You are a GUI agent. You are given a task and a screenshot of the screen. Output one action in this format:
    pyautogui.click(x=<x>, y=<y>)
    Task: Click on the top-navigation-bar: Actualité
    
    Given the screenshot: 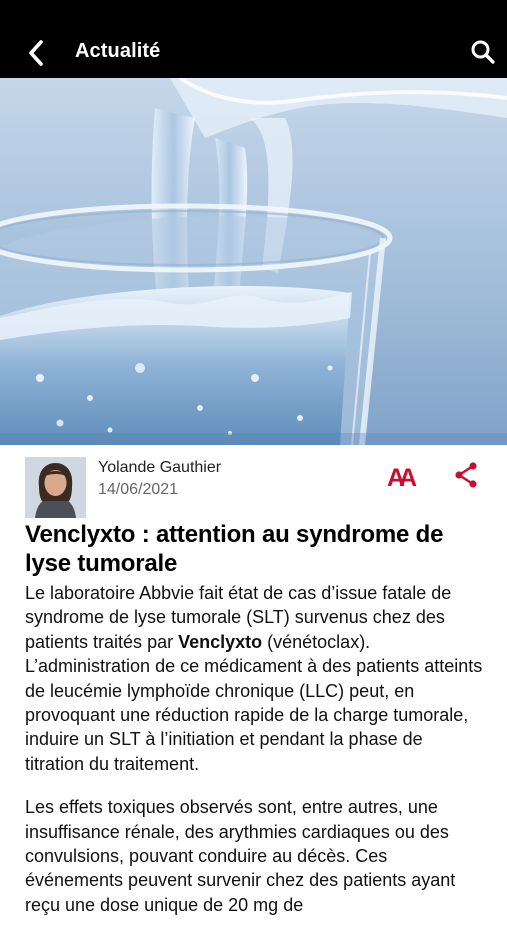 What is the action you would take?
    pyautogui.click(x=253, y=39)
    